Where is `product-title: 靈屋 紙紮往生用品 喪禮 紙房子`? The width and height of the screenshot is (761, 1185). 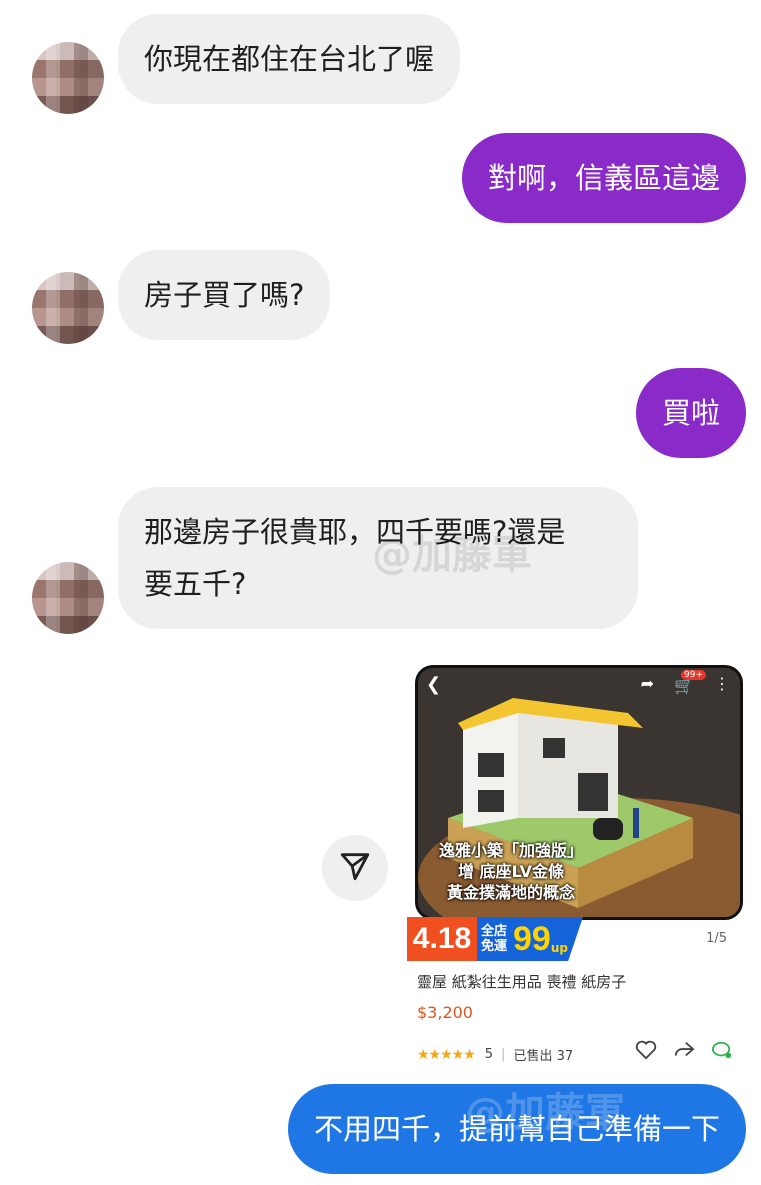
product-title: 靈屋 紙紮往生用品 喪禮 紙房子 is located at coordinates (521, 981).